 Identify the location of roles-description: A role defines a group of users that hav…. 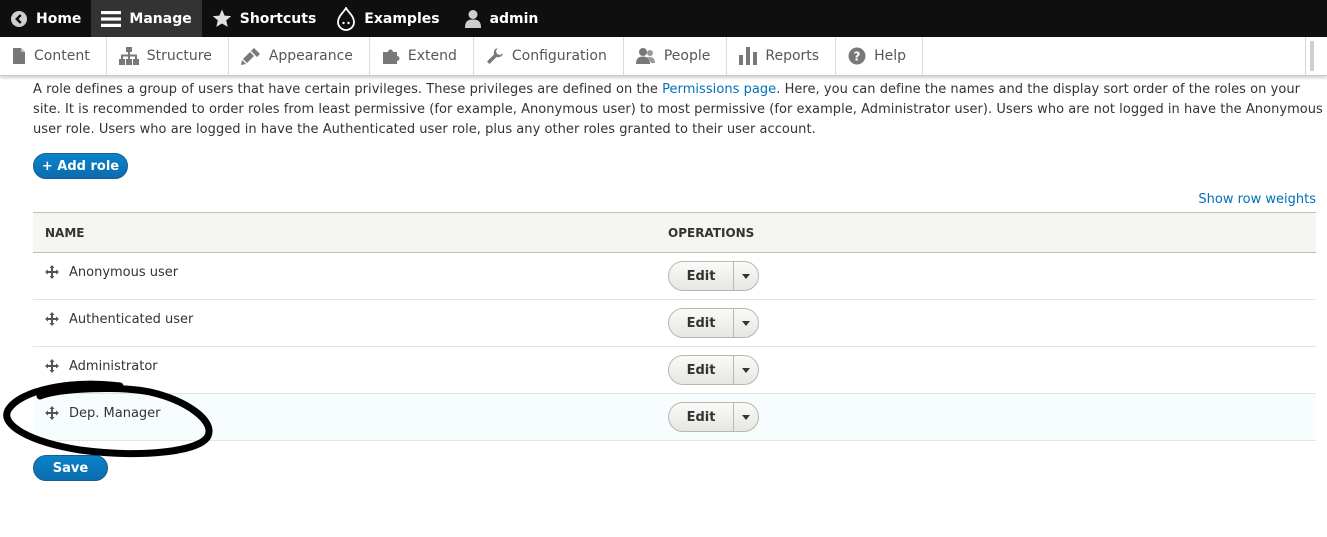
(678, 110).